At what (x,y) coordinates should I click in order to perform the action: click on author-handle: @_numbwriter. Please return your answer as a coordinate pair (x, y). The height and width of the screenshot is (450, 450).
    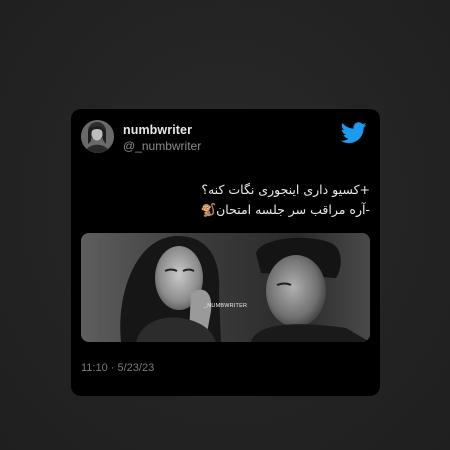
    Looking at the image, I should click on (162, 146).